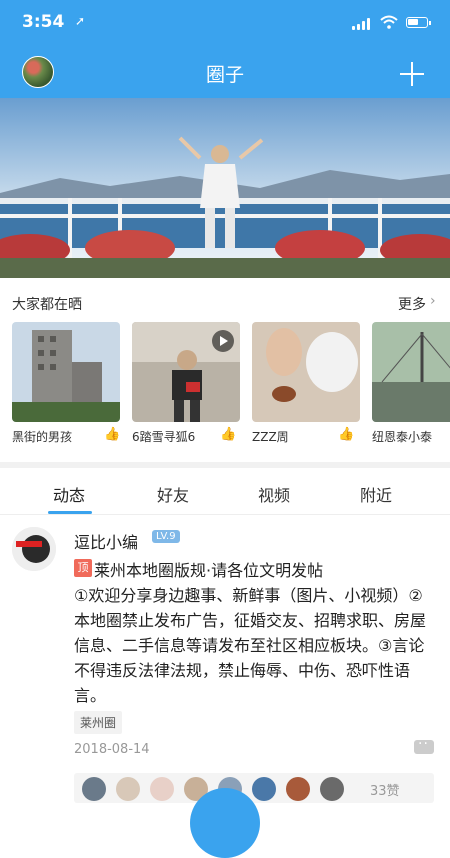 The image size is (450, 858). Describe the element at coordinates (225, 491) in the screenshot. I see `feed-tabs: 动态 好友 视频 附近` at that location.